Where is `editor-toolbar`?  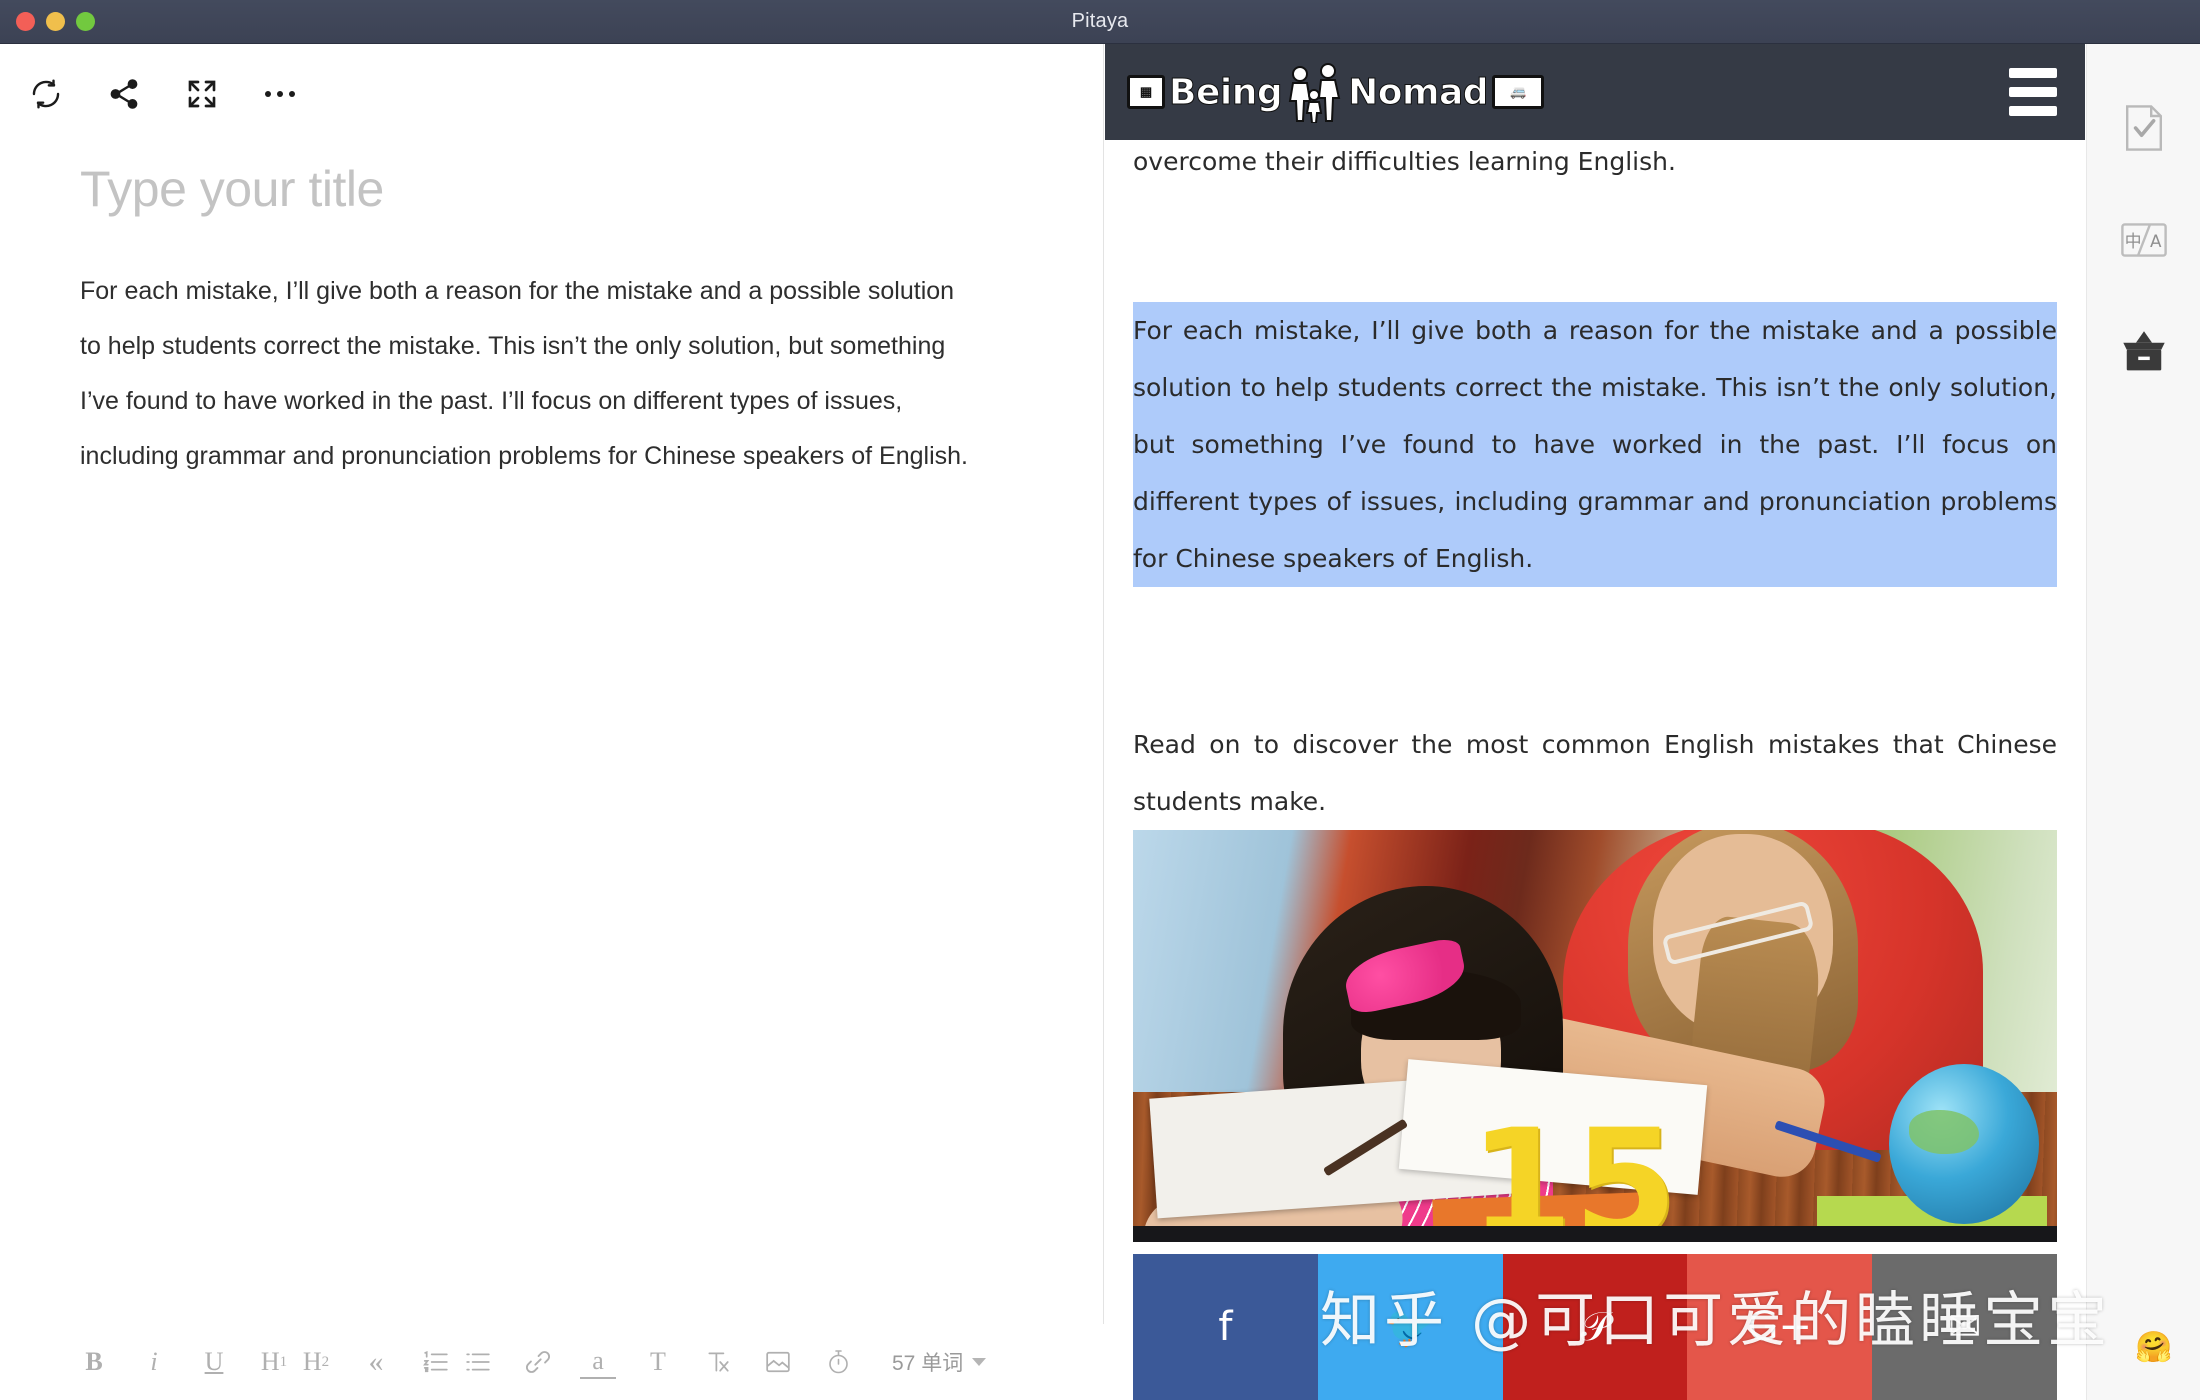 editor-toolbar is located at coordinates (551, 83).